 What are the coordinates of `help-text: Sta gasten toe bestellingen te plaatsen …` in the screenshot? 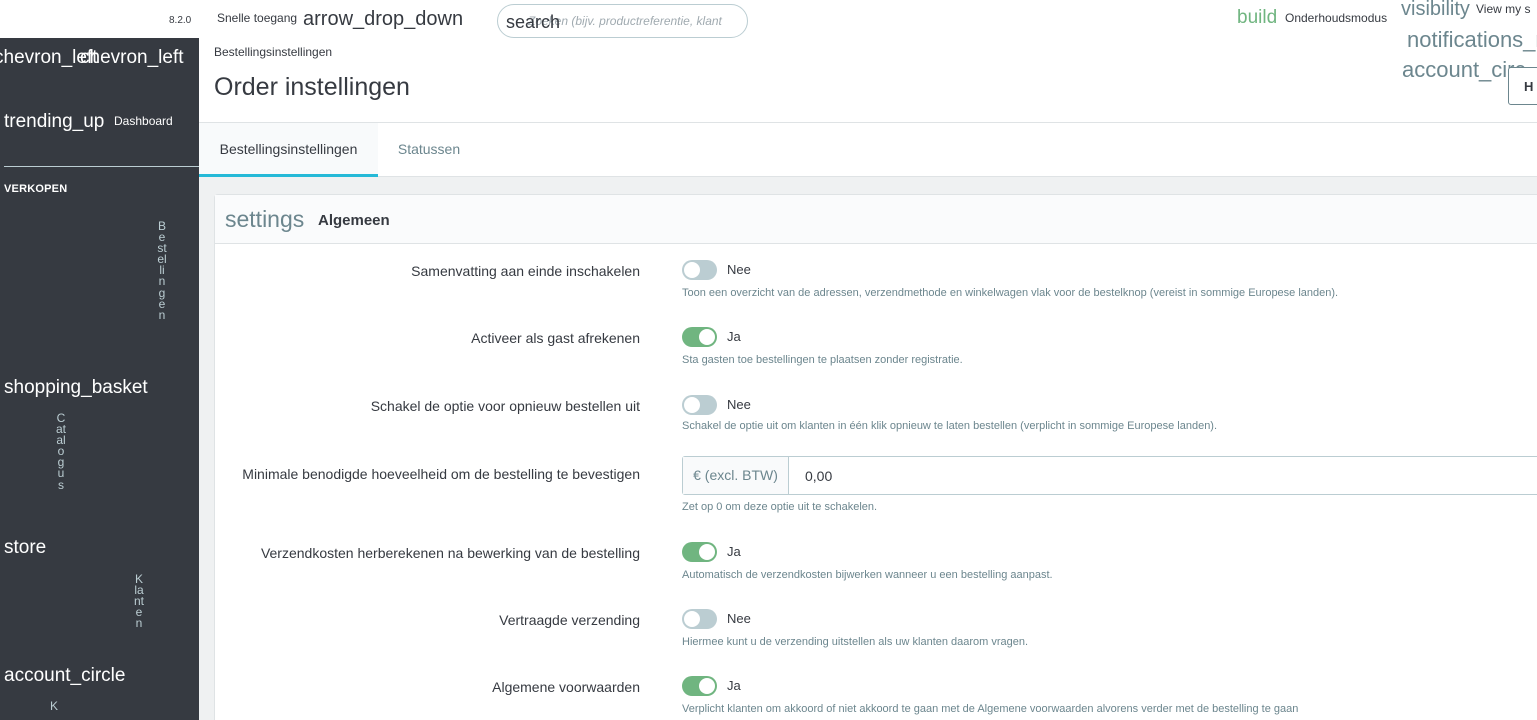 It's located at (822, 360).